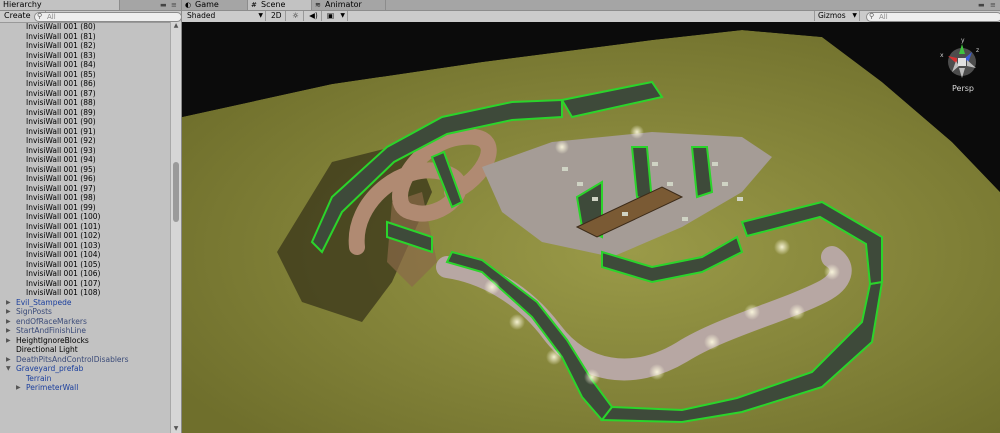 The height and width of the screenshot is (433, 1000). Describe the element at coordinates (85, 65) in the screenshot. I see `hierarchy-item-invisiwall: InvisiWall 001 (84)` at that location.